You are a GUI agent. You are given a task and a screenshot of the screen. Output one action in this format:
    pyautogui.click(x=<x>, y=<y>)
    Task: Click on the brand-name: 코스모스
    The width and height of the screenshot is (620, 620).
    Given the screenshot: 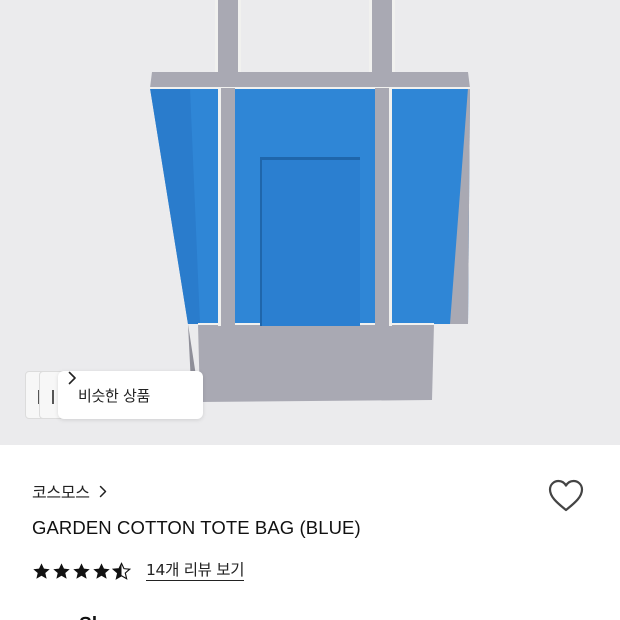 What is the action you would take?
    pyautogui.click(x=61, y=492)
    